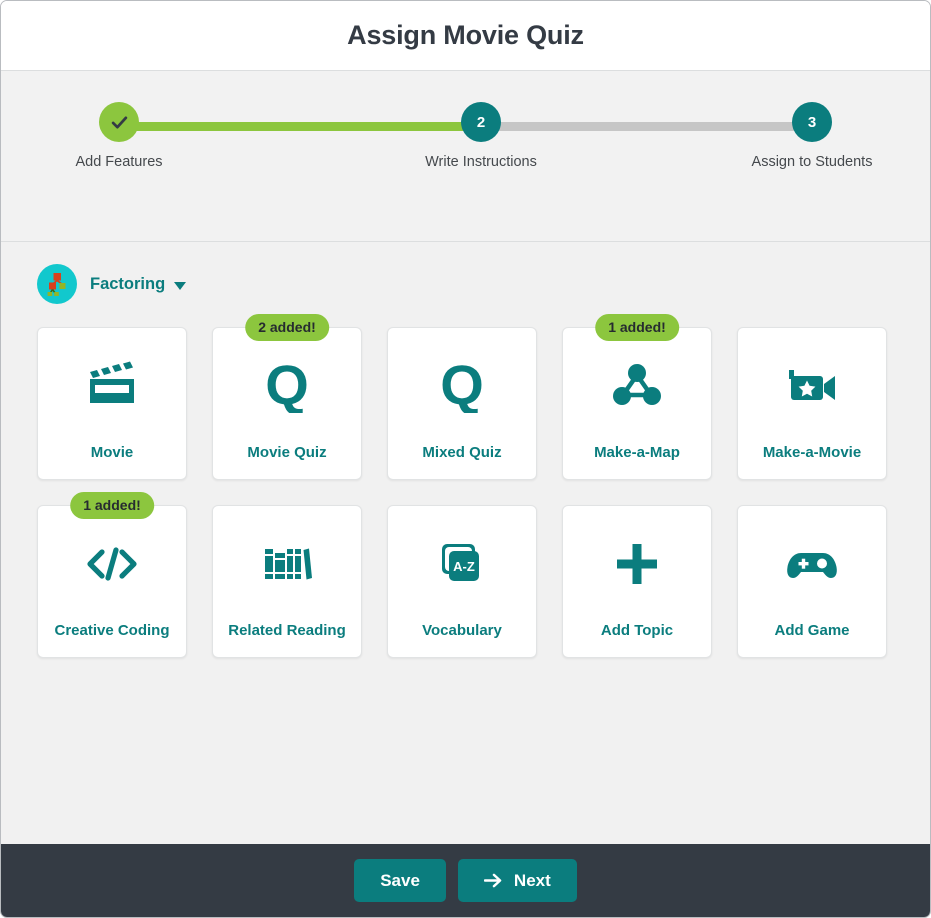 The width and height of the screenshot is (931, 918). I want to click on feature-card-label: Movie, so click(112, 453).